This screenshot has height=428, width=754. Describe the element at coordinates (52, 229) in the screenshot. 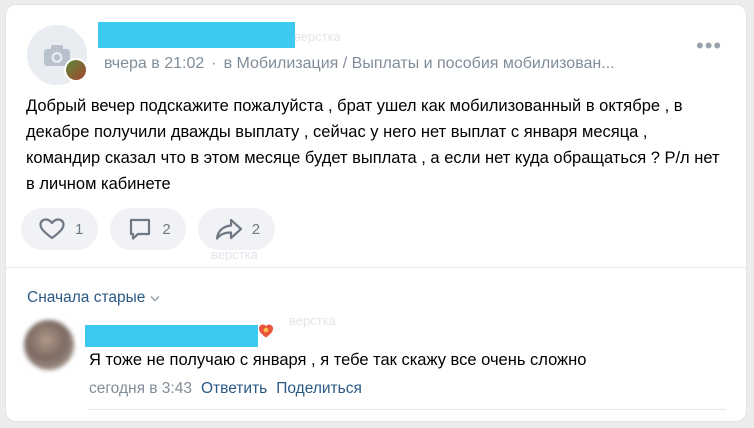

I see `heart-icon` at that location.